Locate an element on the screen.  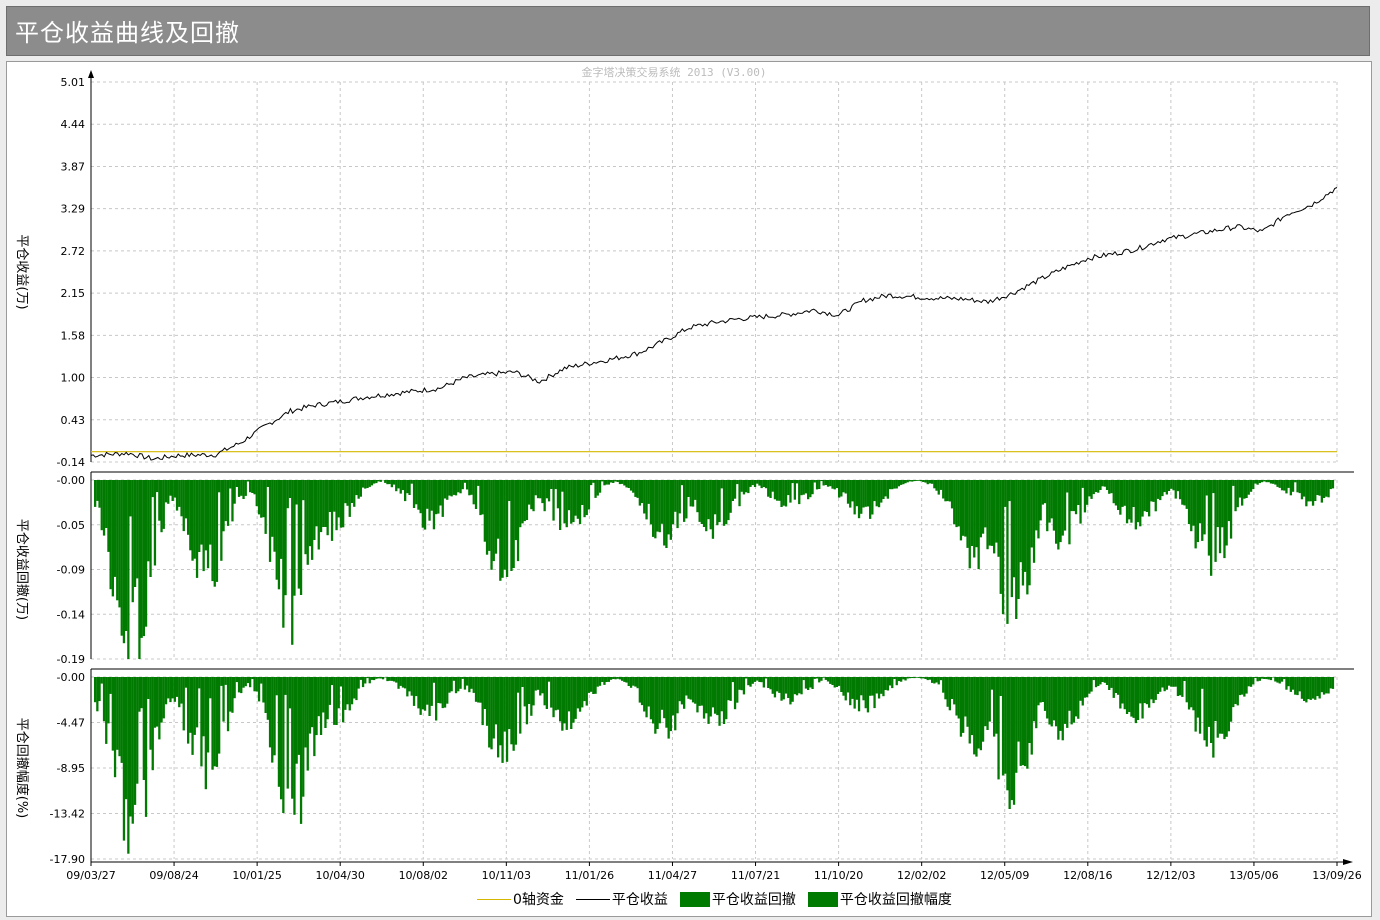
legend-label: 平仓收益 is located at coordinates (639, 900).